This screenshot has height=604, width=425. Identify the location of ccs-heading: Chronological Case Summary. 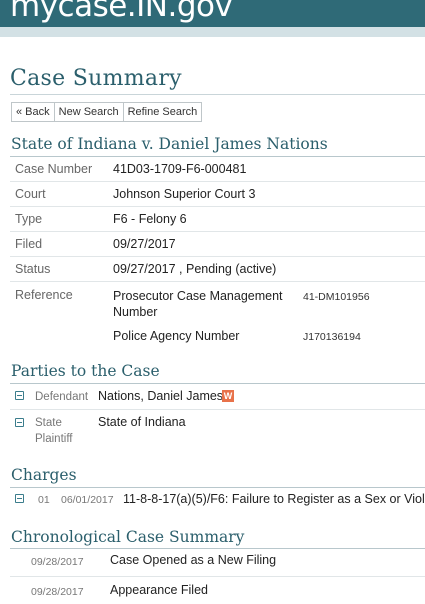
(128, 537).